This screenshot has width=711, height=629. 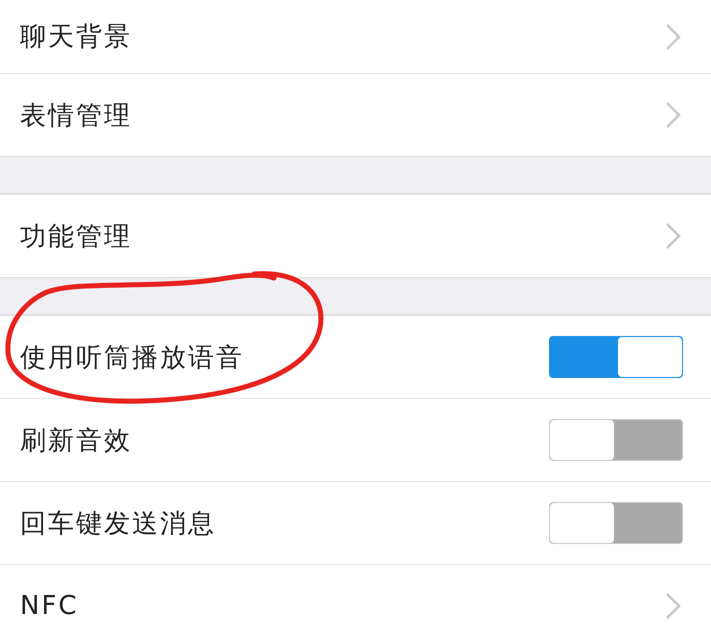 I want to click on setting-label: 表情管理, so click(x=76, y=116).